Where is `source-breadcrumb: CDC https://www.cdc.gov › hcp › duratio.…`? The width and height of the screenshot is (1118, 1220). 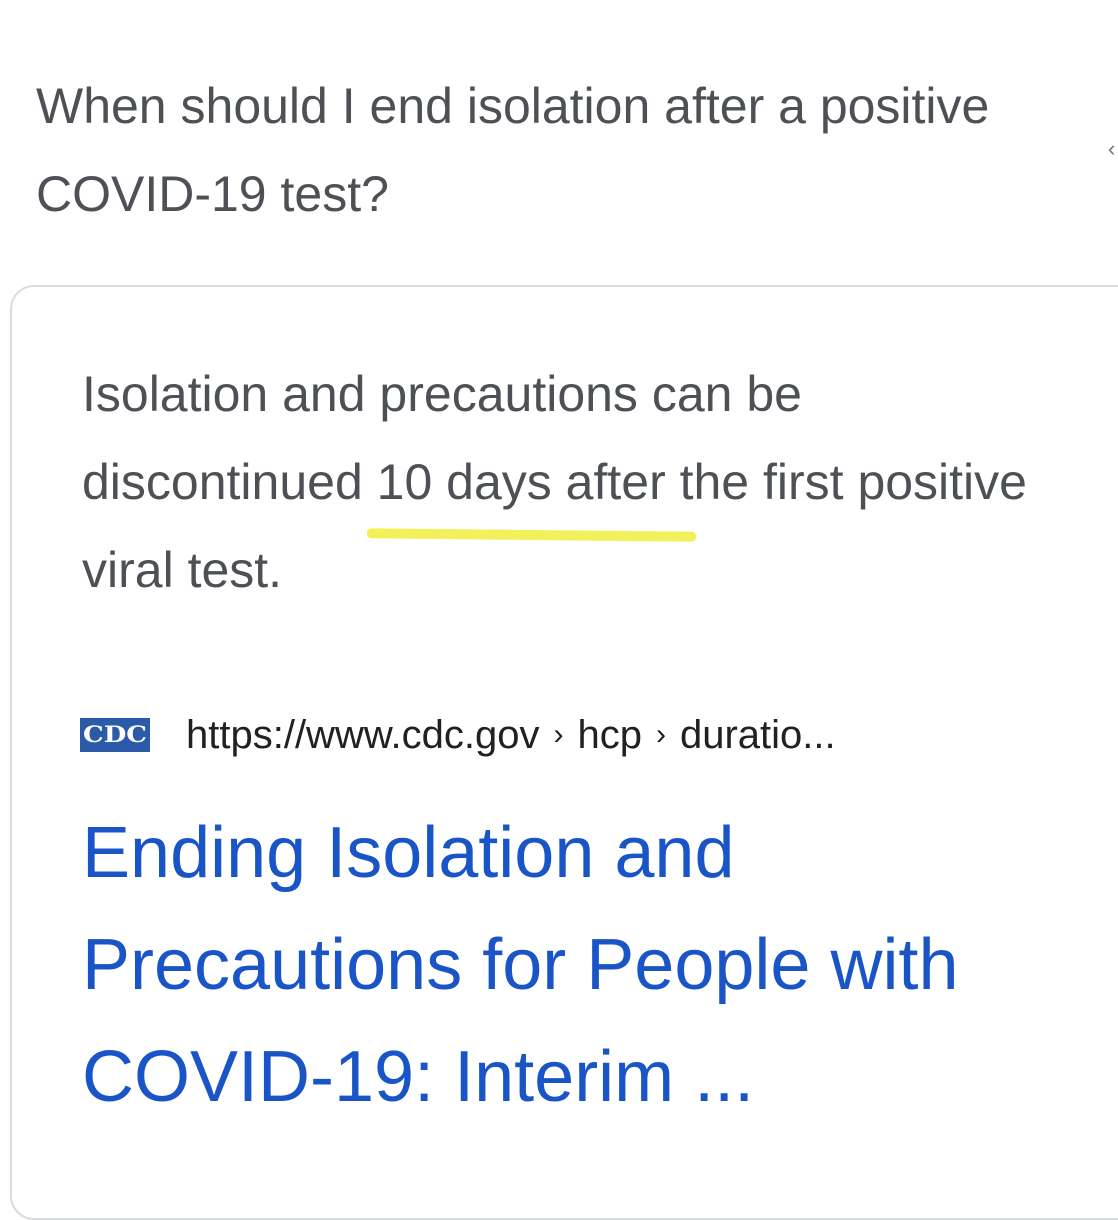 source-breadcrumb: CDC https://www.cdc.gov › hcp › duratio.… is located at coordinates (458, 735).